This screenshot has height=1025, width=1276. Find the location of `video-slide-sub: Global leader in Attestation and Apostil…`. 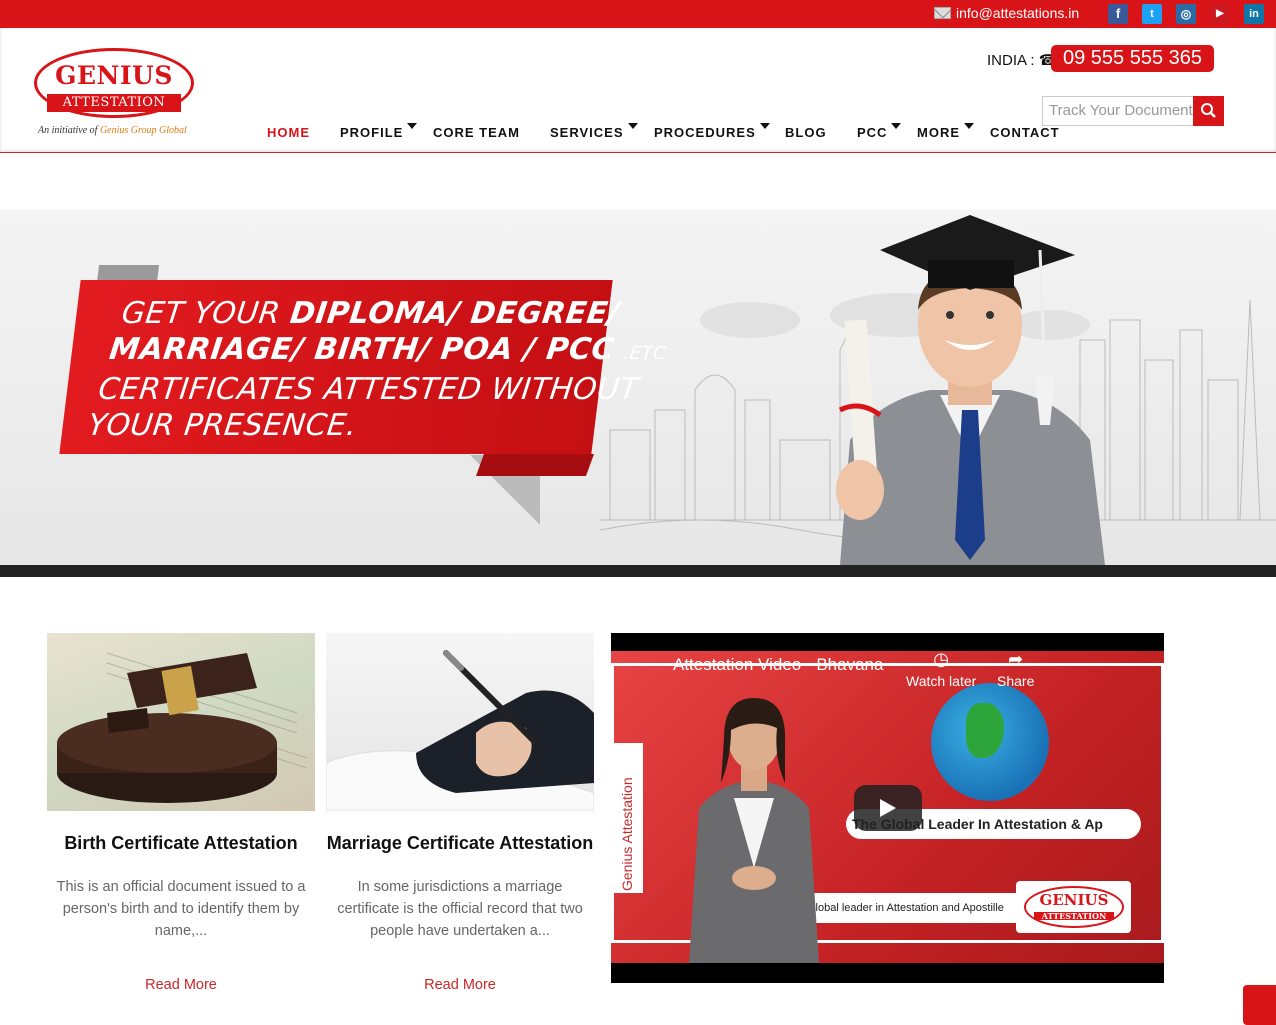

video-slide-sub: Global leader in Attestation and Apostil… is located at coordinates (908, 908).